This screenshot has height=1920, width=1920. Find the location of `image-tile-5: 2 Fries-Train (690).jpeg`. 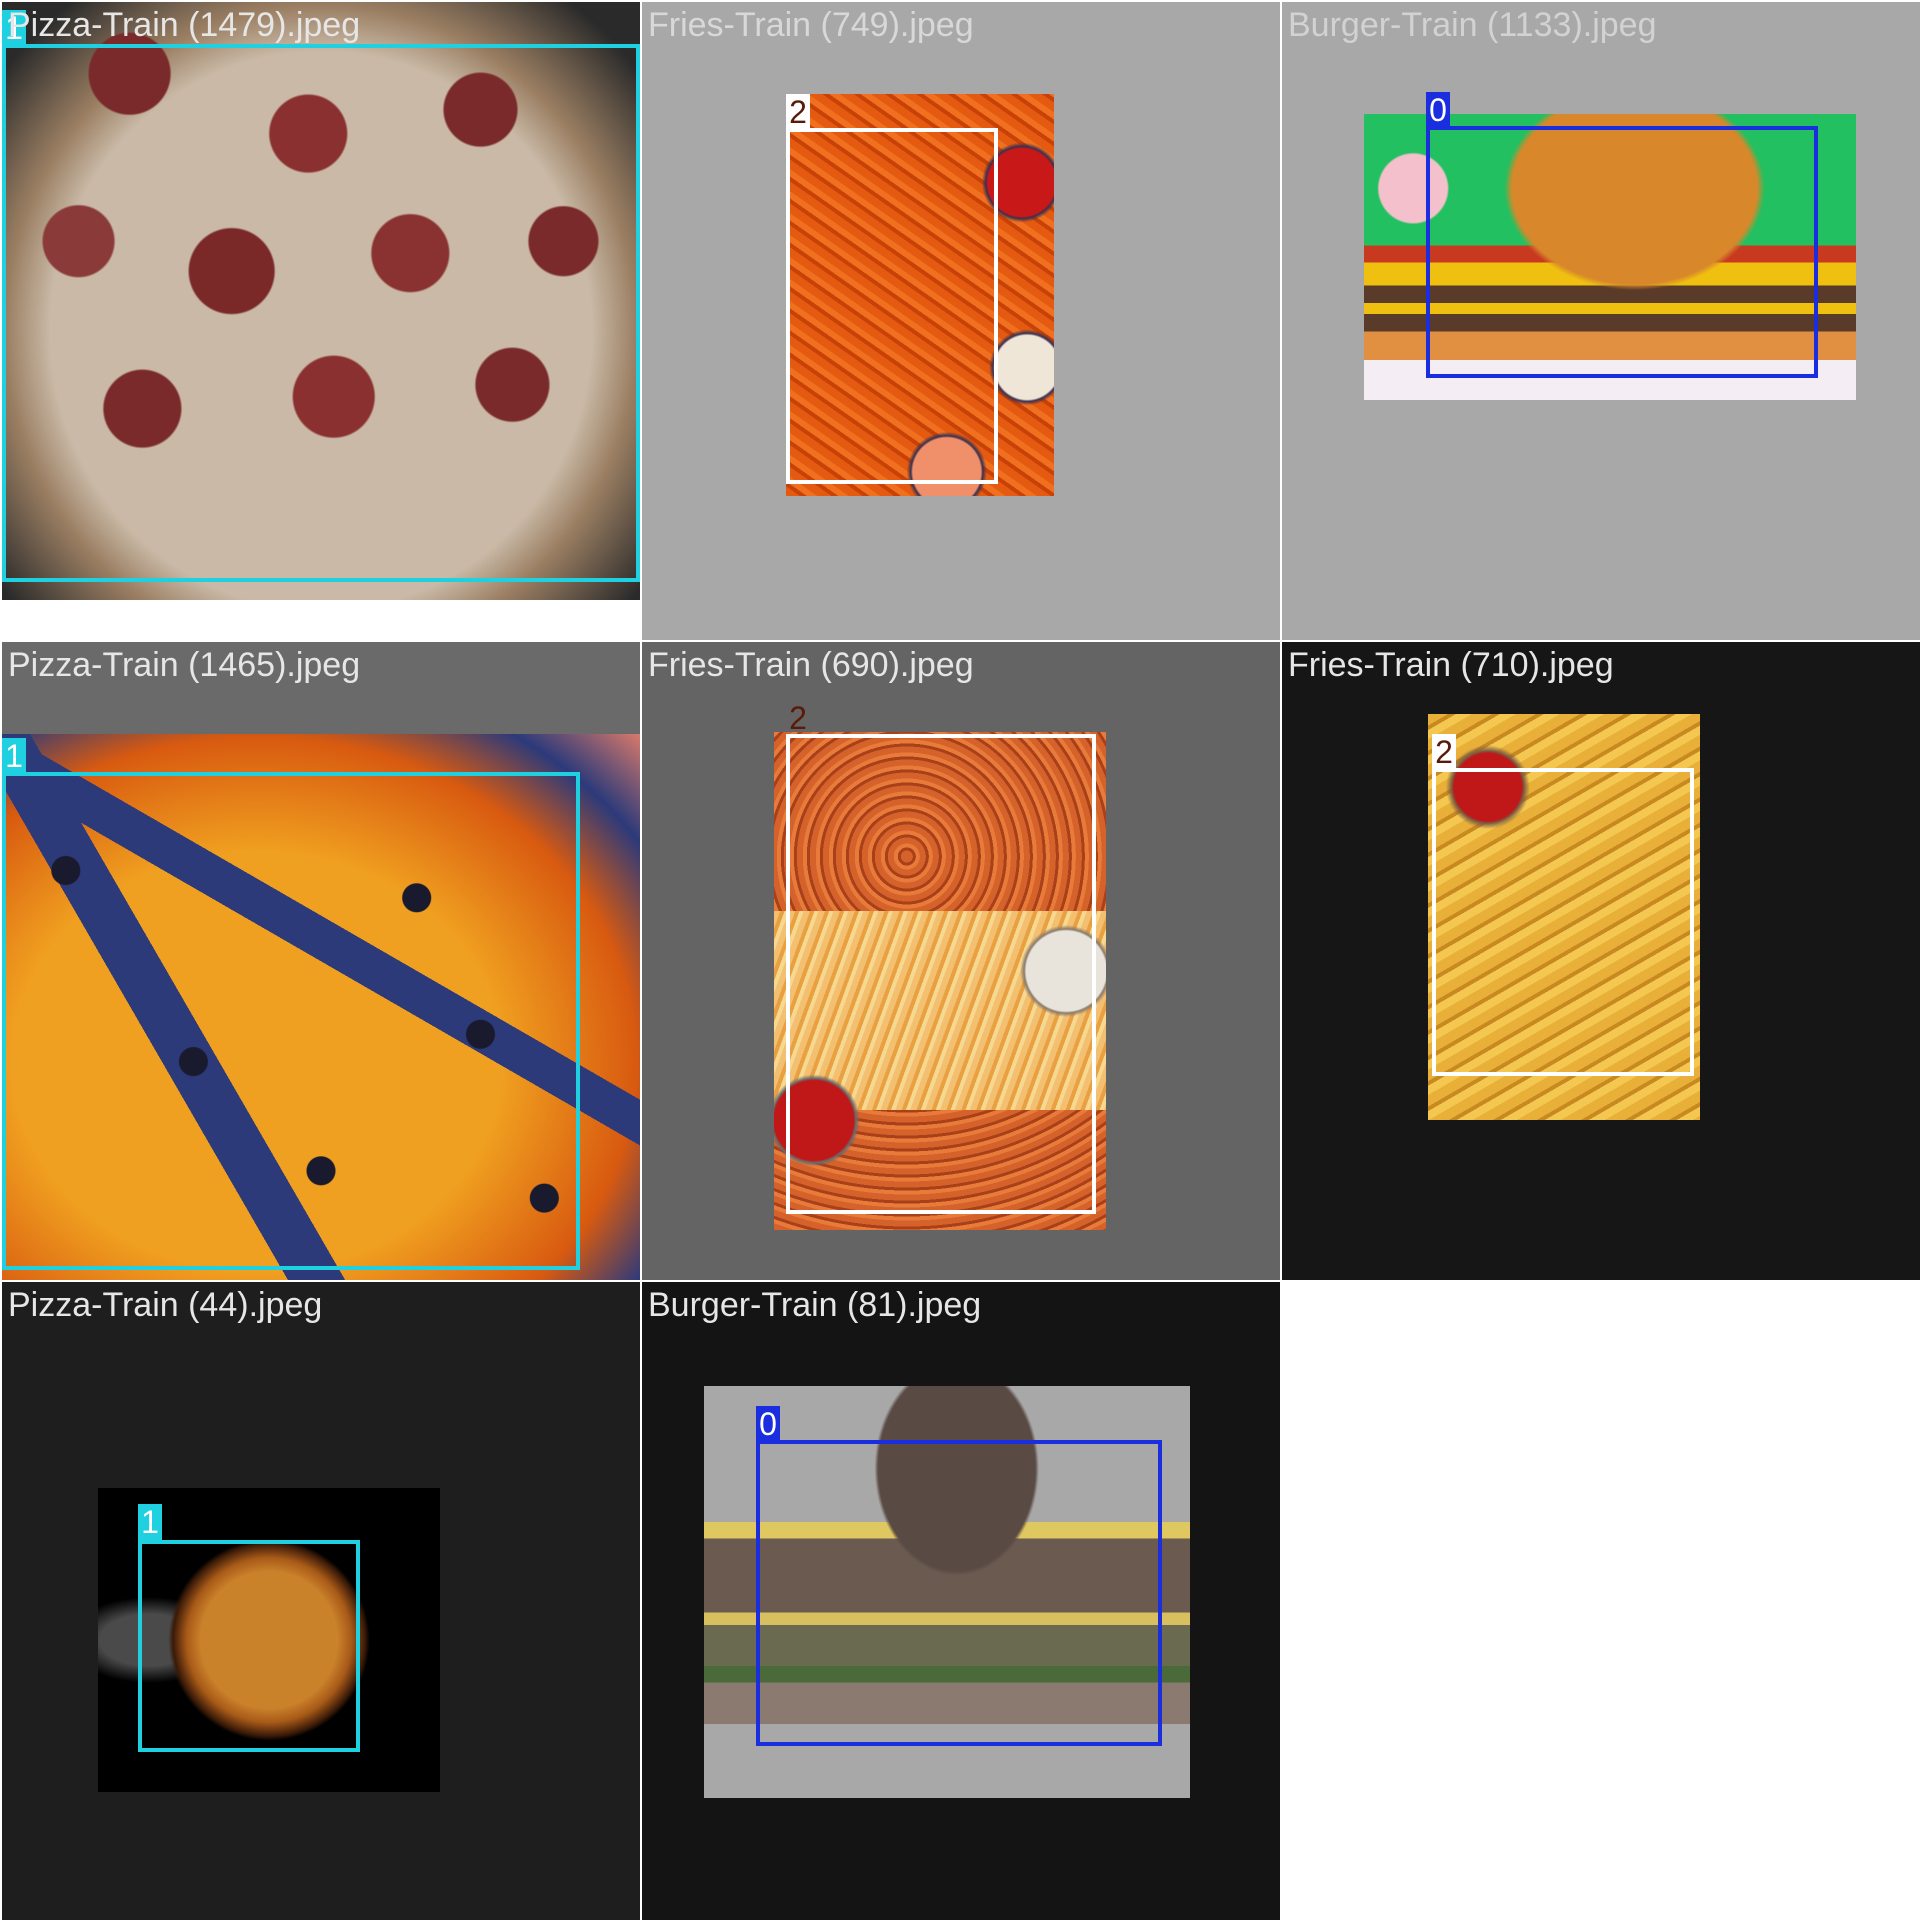

image-tile-5: 2 Fries-Train (690).jpeg is located at coordinates (961, 961).